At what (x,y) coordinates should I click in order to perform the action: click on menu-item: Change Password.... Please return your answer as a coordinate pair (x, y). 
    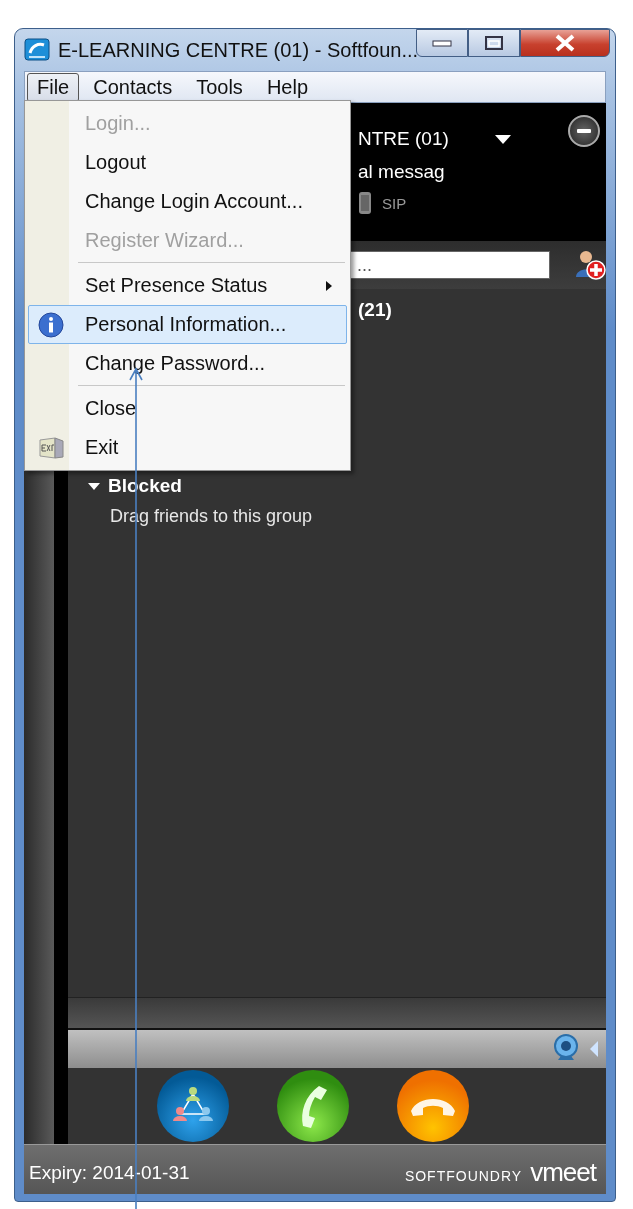
    Looking at the image, I should click on (187, 363).